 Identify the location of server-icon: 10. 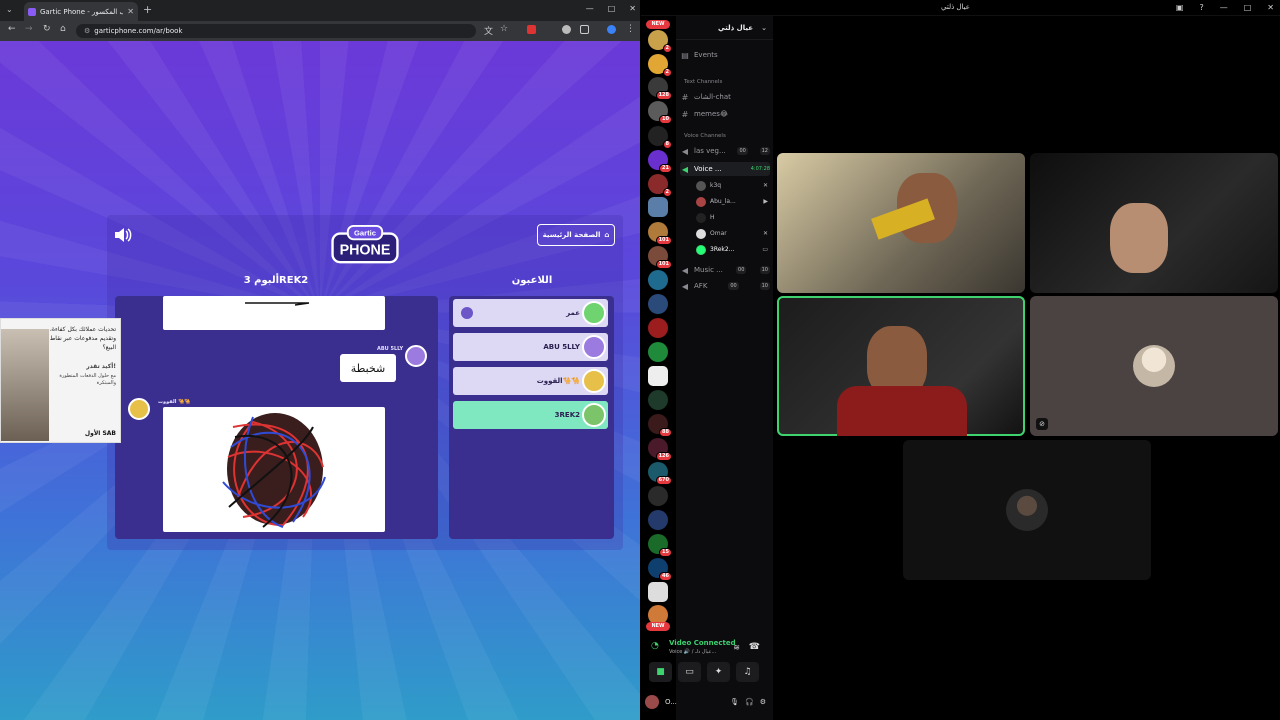
(660, 112).